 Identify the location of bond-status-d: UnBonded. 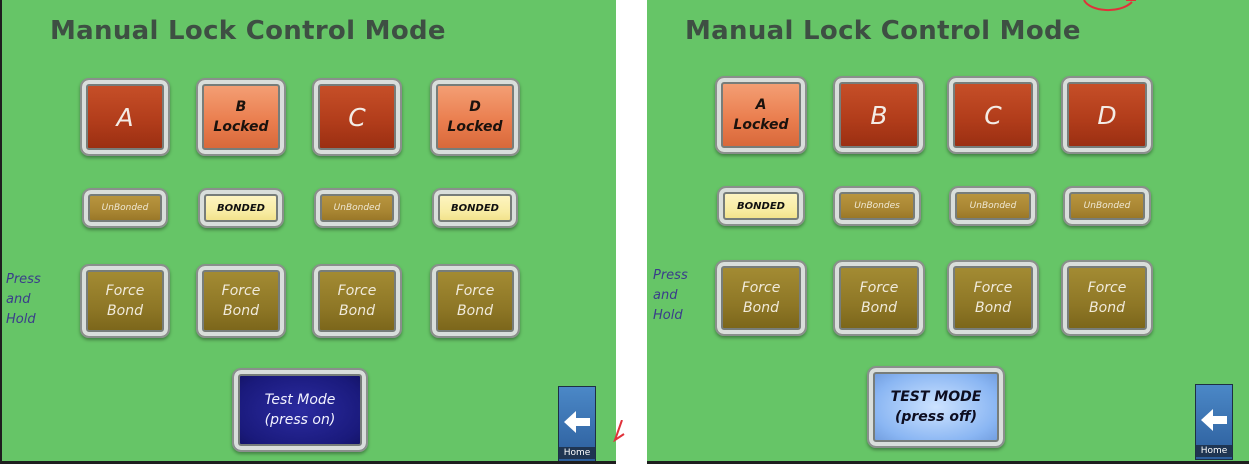
(1107, 206).